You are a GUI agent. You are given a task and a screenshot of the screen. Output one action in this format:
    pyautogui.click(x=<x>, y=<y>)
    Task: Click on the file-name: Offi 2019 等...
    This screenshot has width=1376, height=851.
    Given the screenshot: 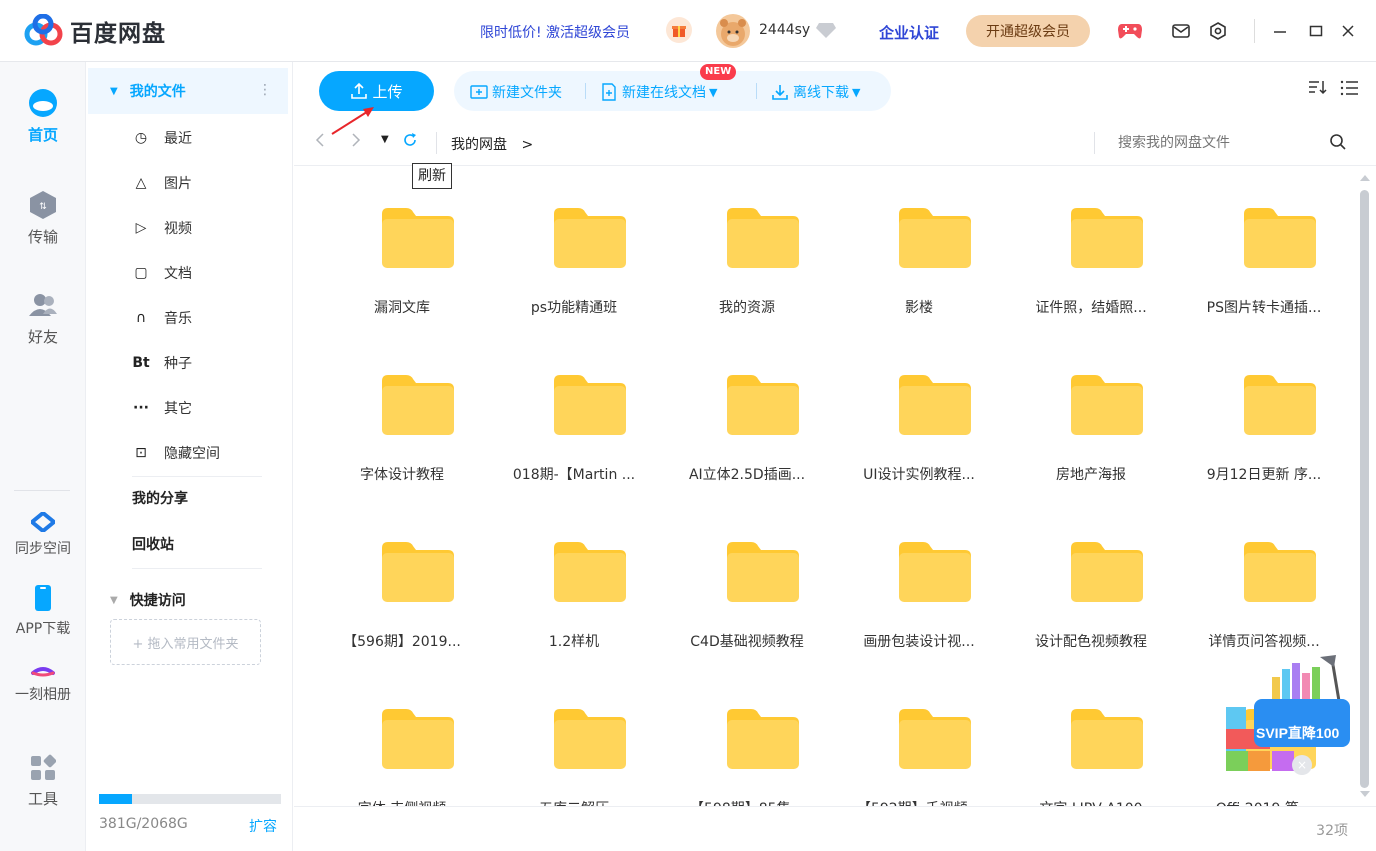 What is the action you would take?
    pyautogui.click(x=1264, y=802)
    